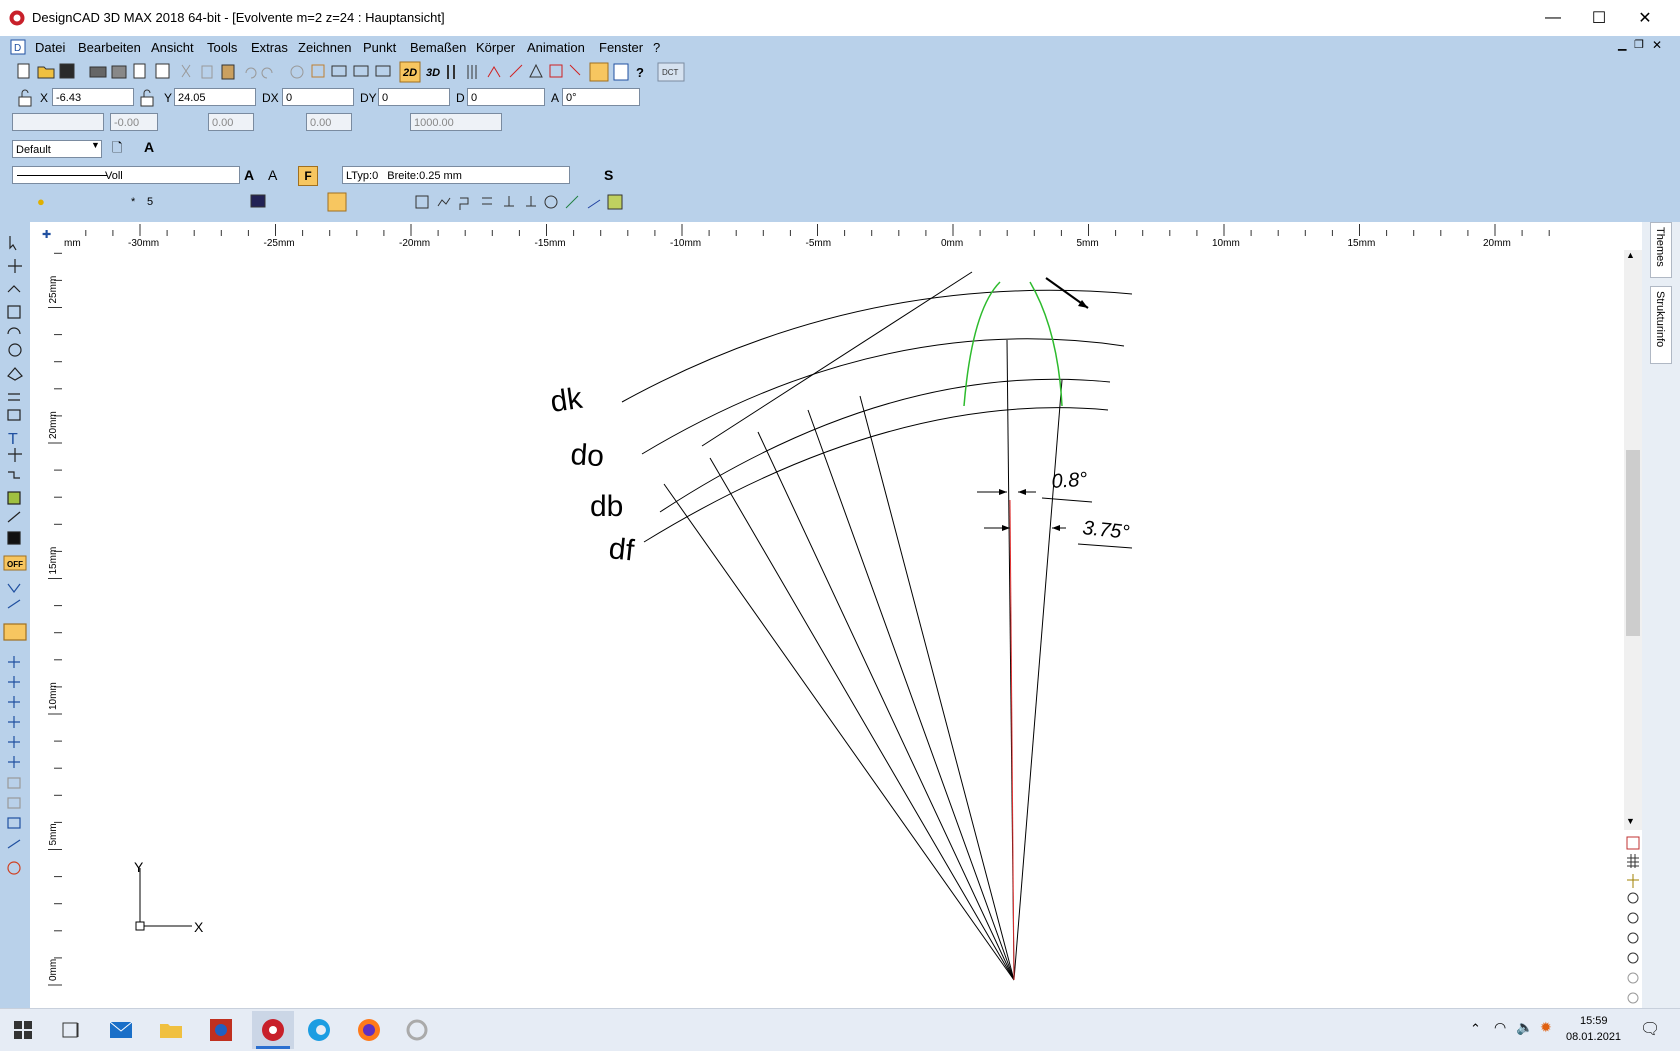  Describe the element at coordinates (329, 122) in the screenshot. I see `view-value-3: 0.00` at that location.